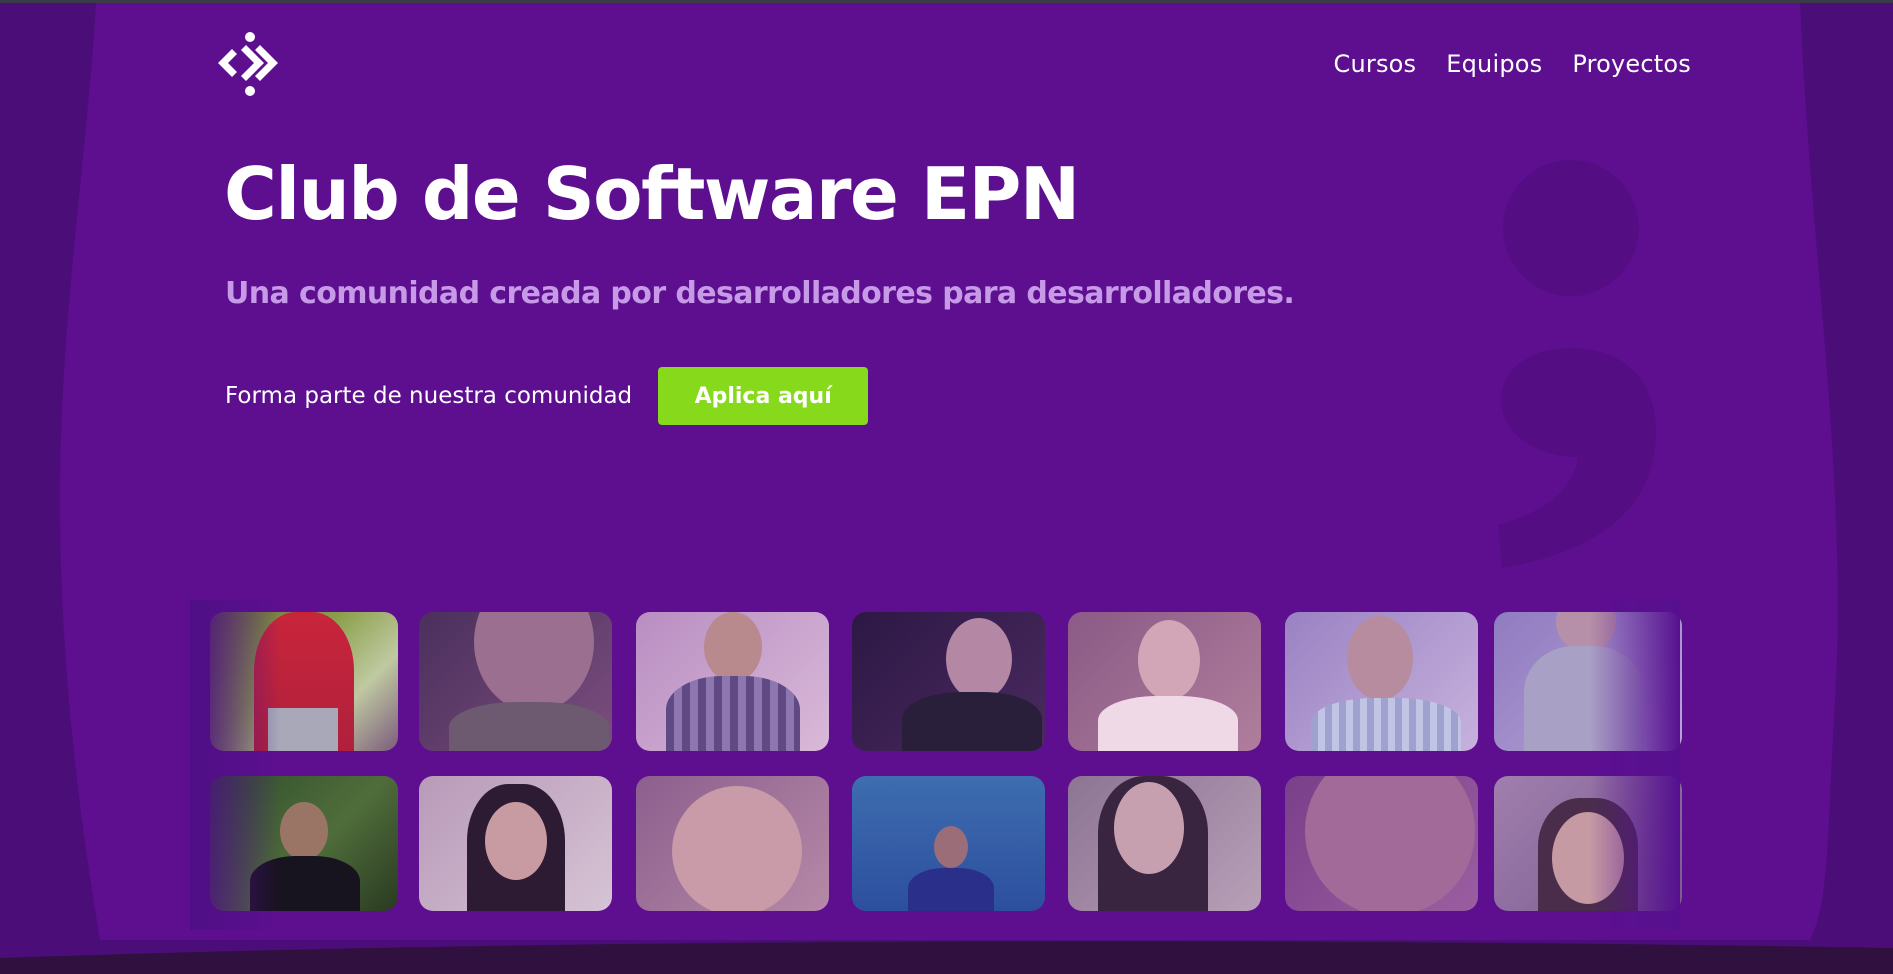  I want to click on cta-text: Forma parte de nuestra comunidad, so click(429, 396).